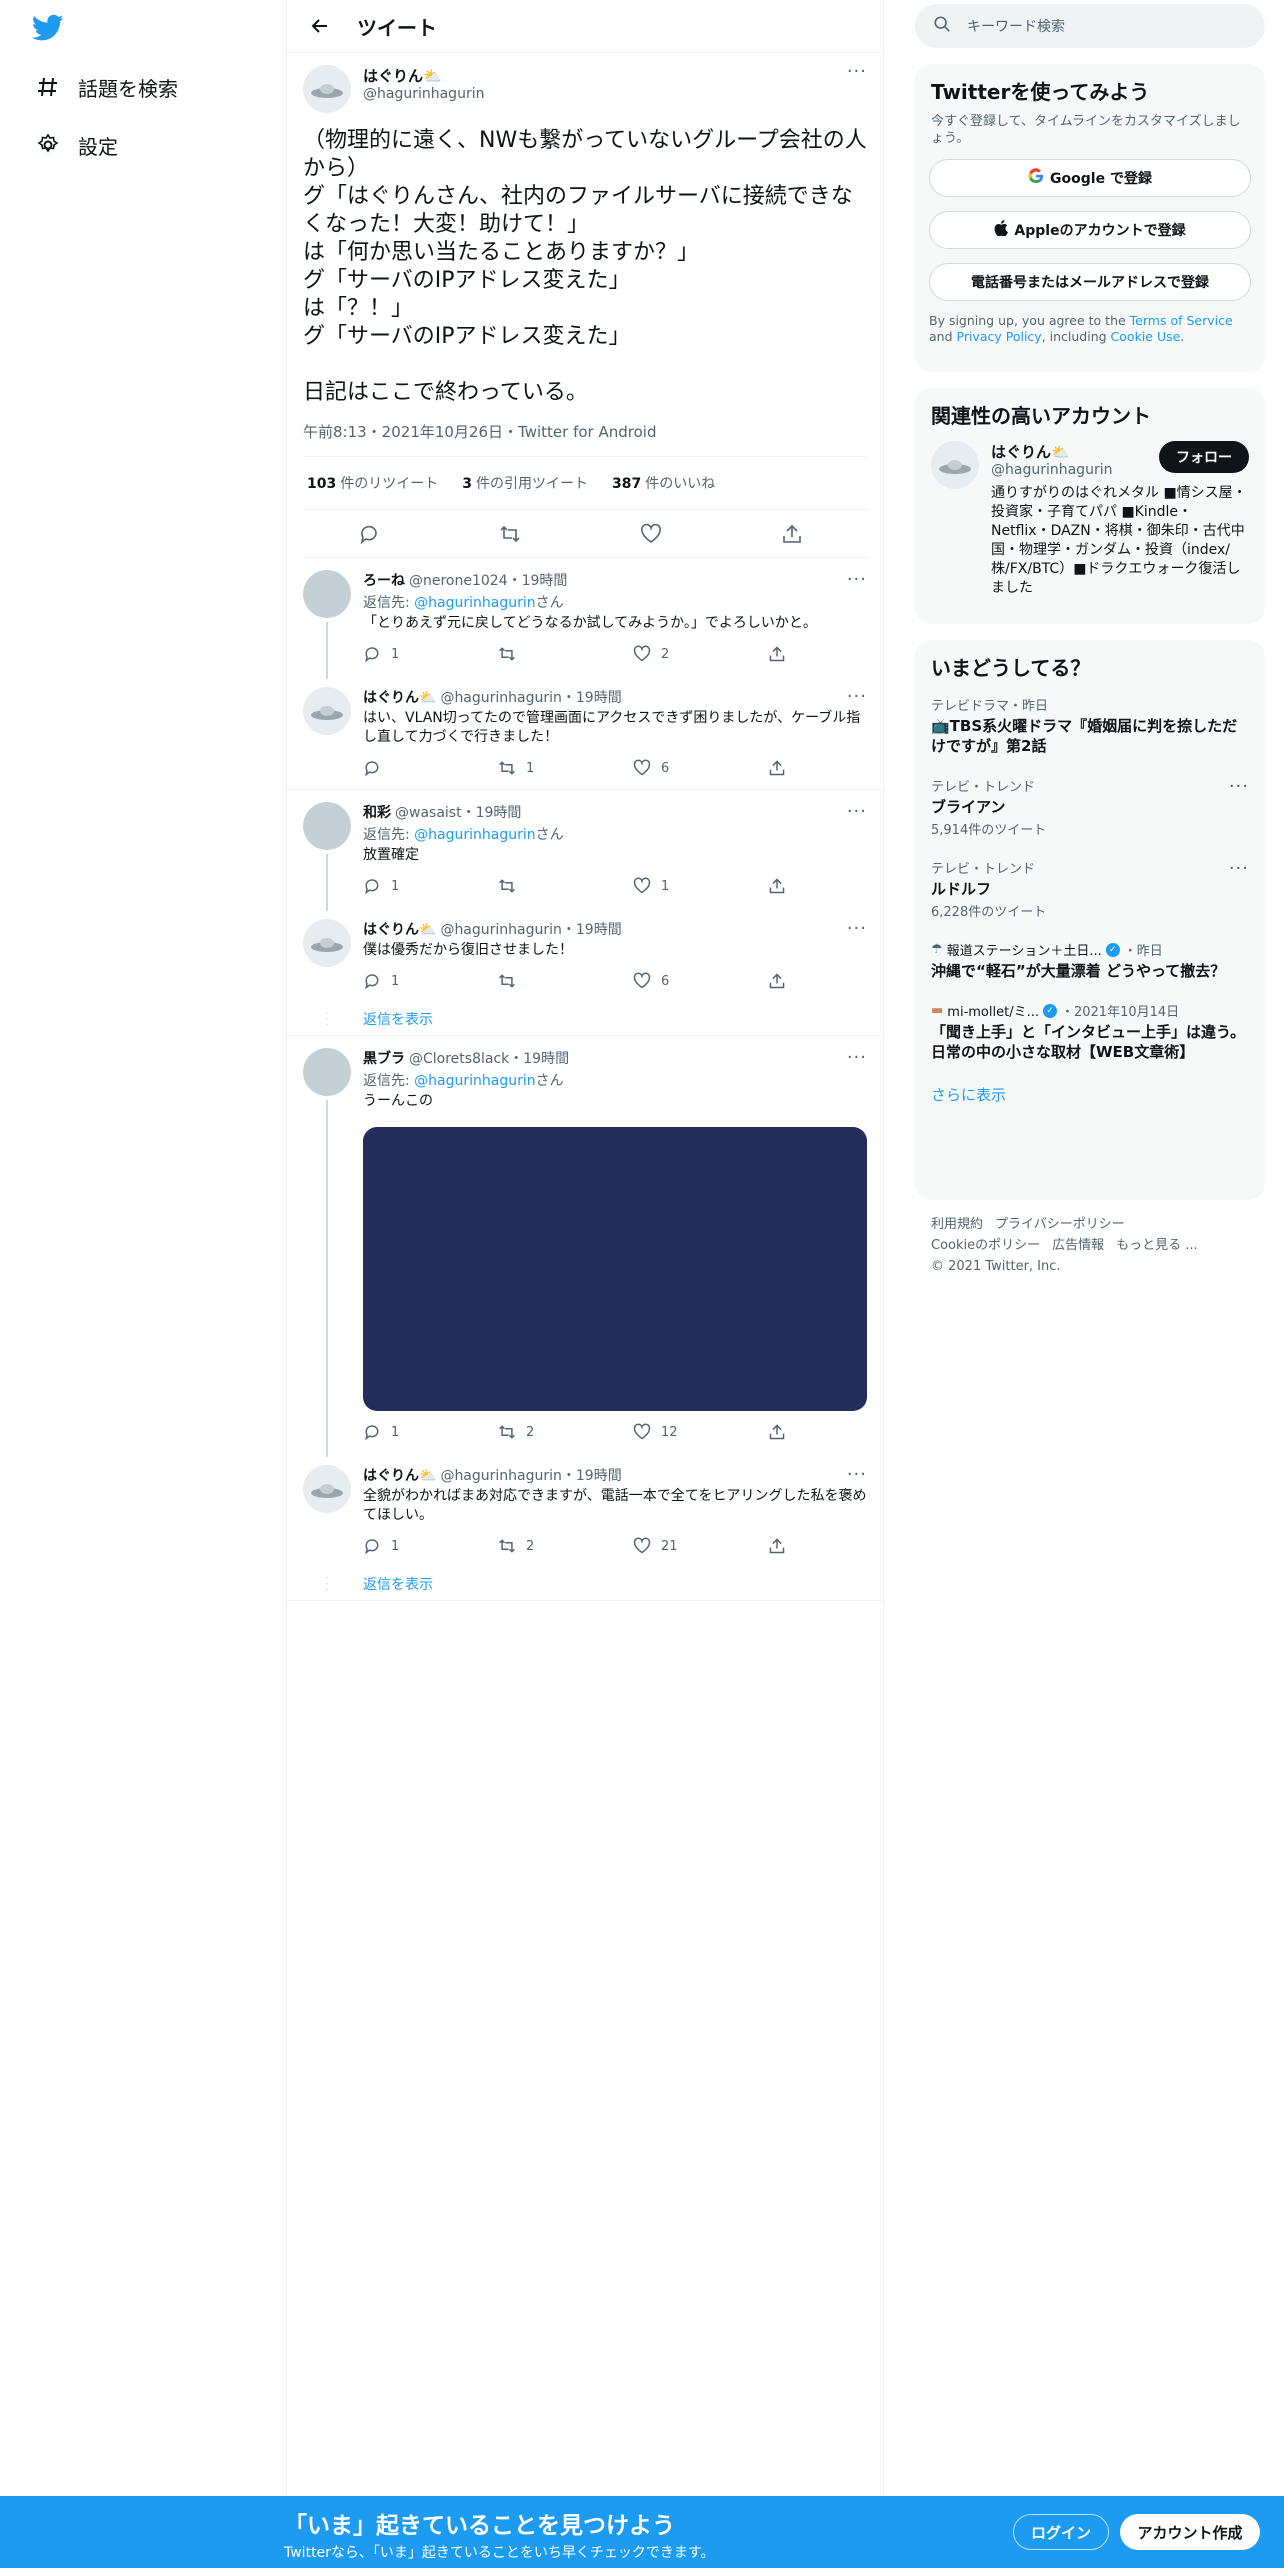 Image resolution: width=1284 pixels, height=2568 pixels. What do you see at coordinates (985, 1245) in the screenshot?
I see `footer-cookie-link: Cookieのポリシー` at bounding box center [985, 1245].